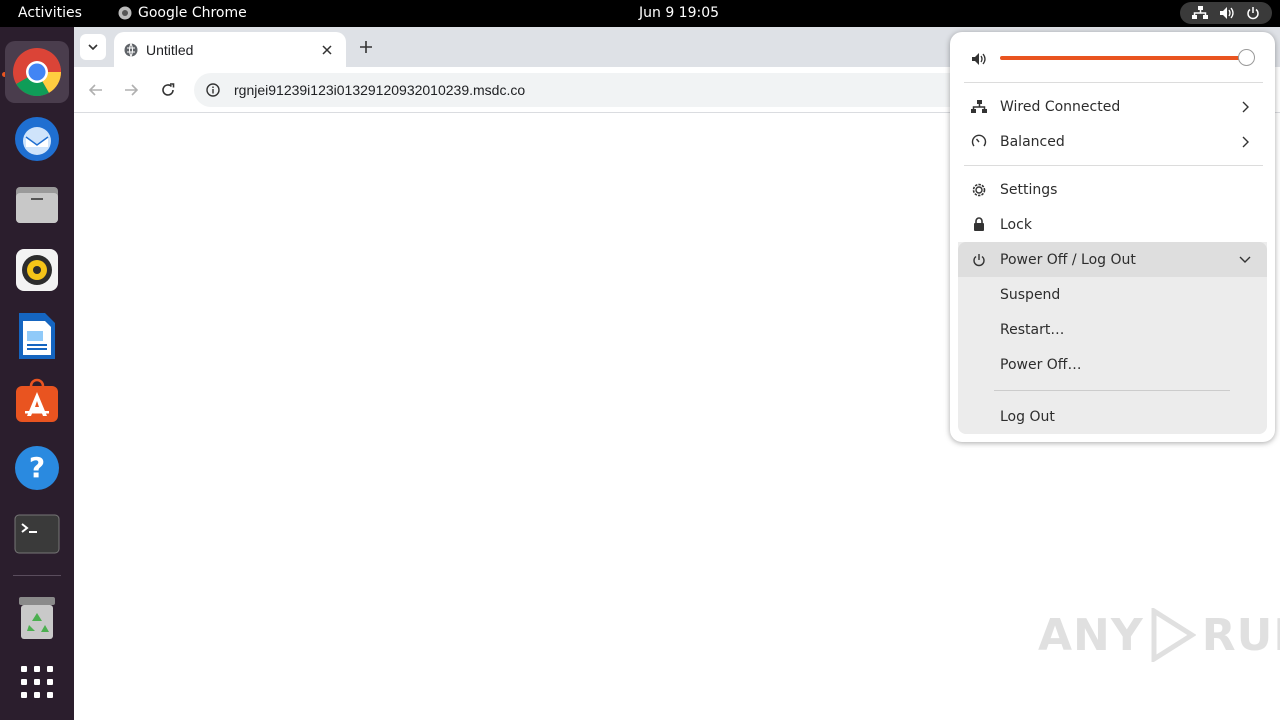 The width and height of the screenshot is (1280, 720). I want to click on new-tab-button, so click(366, 47).